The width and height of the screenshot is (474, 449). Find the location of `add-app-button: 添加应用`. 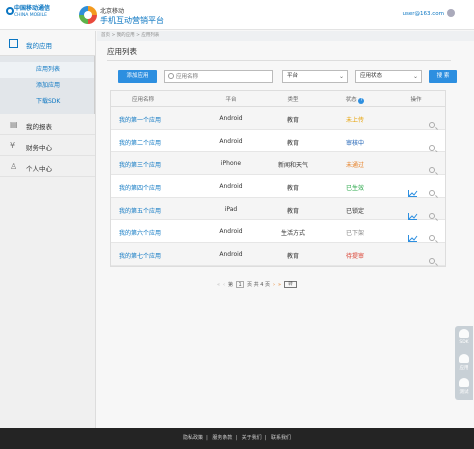

add-app-button: 添加应用 is located at coordinates (137, 76).